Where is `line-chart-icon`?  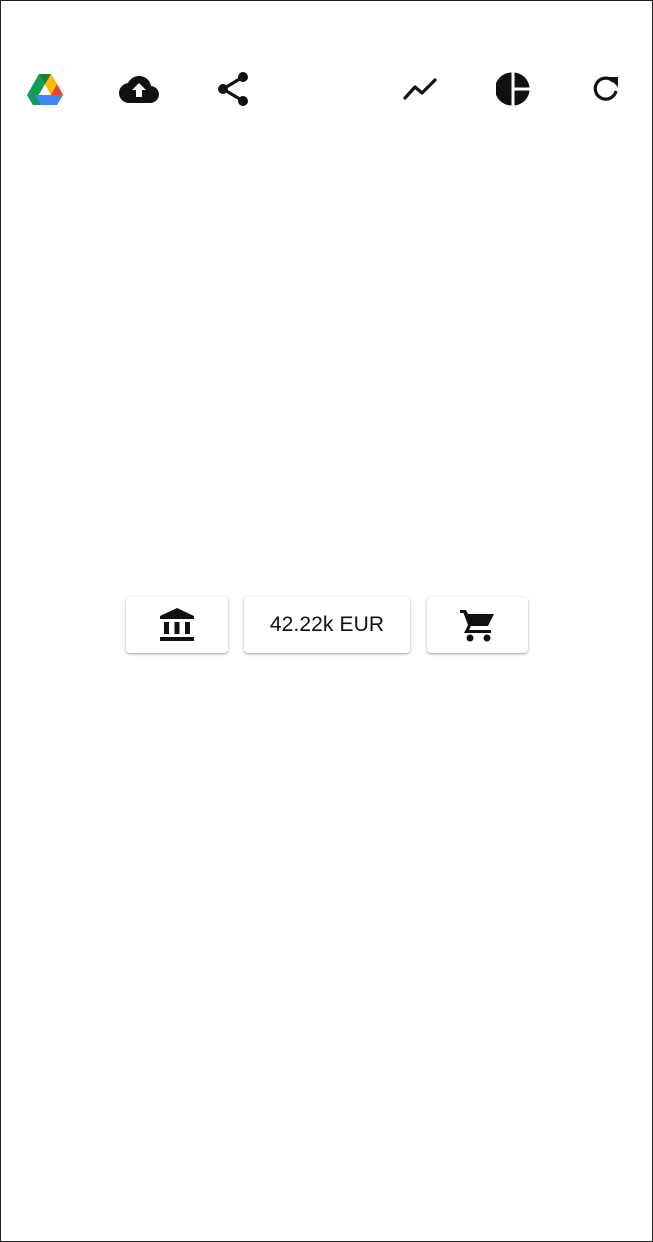 line-chart-icon is located at coordinates (420, 89).